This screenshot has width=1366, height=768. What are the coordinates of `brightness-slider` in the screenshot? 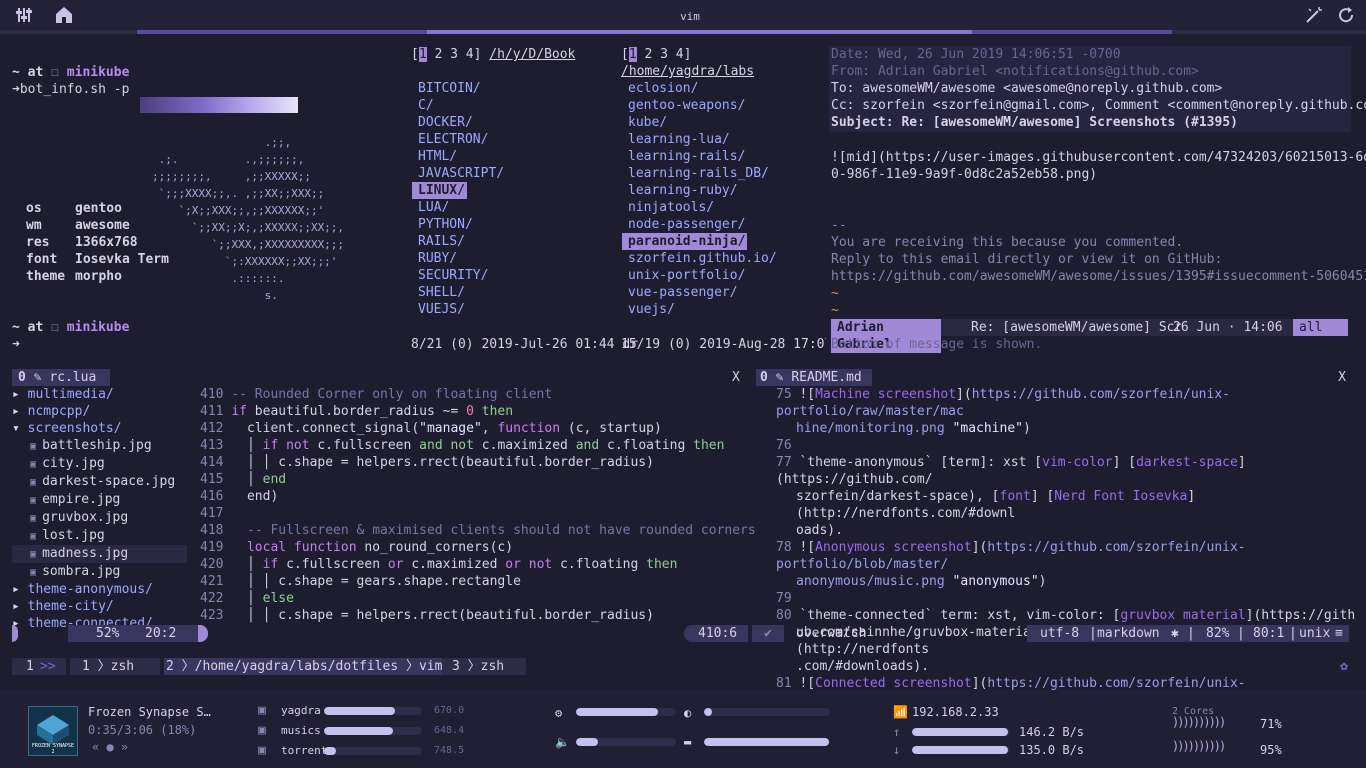 It's located at (767, 712).